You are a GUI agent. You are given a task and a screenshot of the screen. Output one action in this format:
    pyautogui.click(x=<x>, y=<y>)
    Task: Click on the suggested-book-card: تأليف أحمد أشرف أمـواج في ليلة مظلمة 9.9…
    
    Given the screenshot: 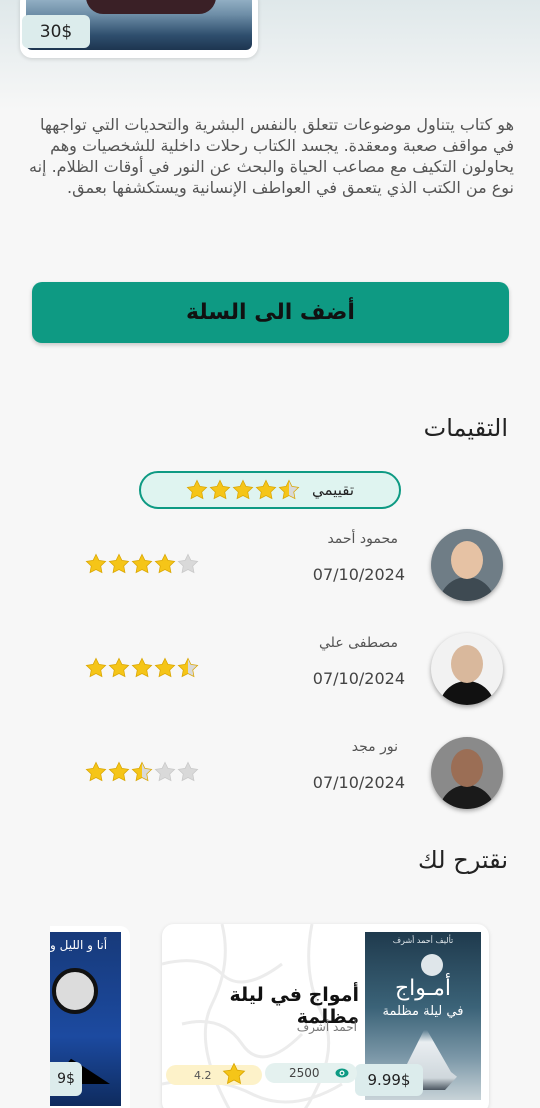 What is the action you would take?
    pyautogui.click(x=325, y=1016)
    